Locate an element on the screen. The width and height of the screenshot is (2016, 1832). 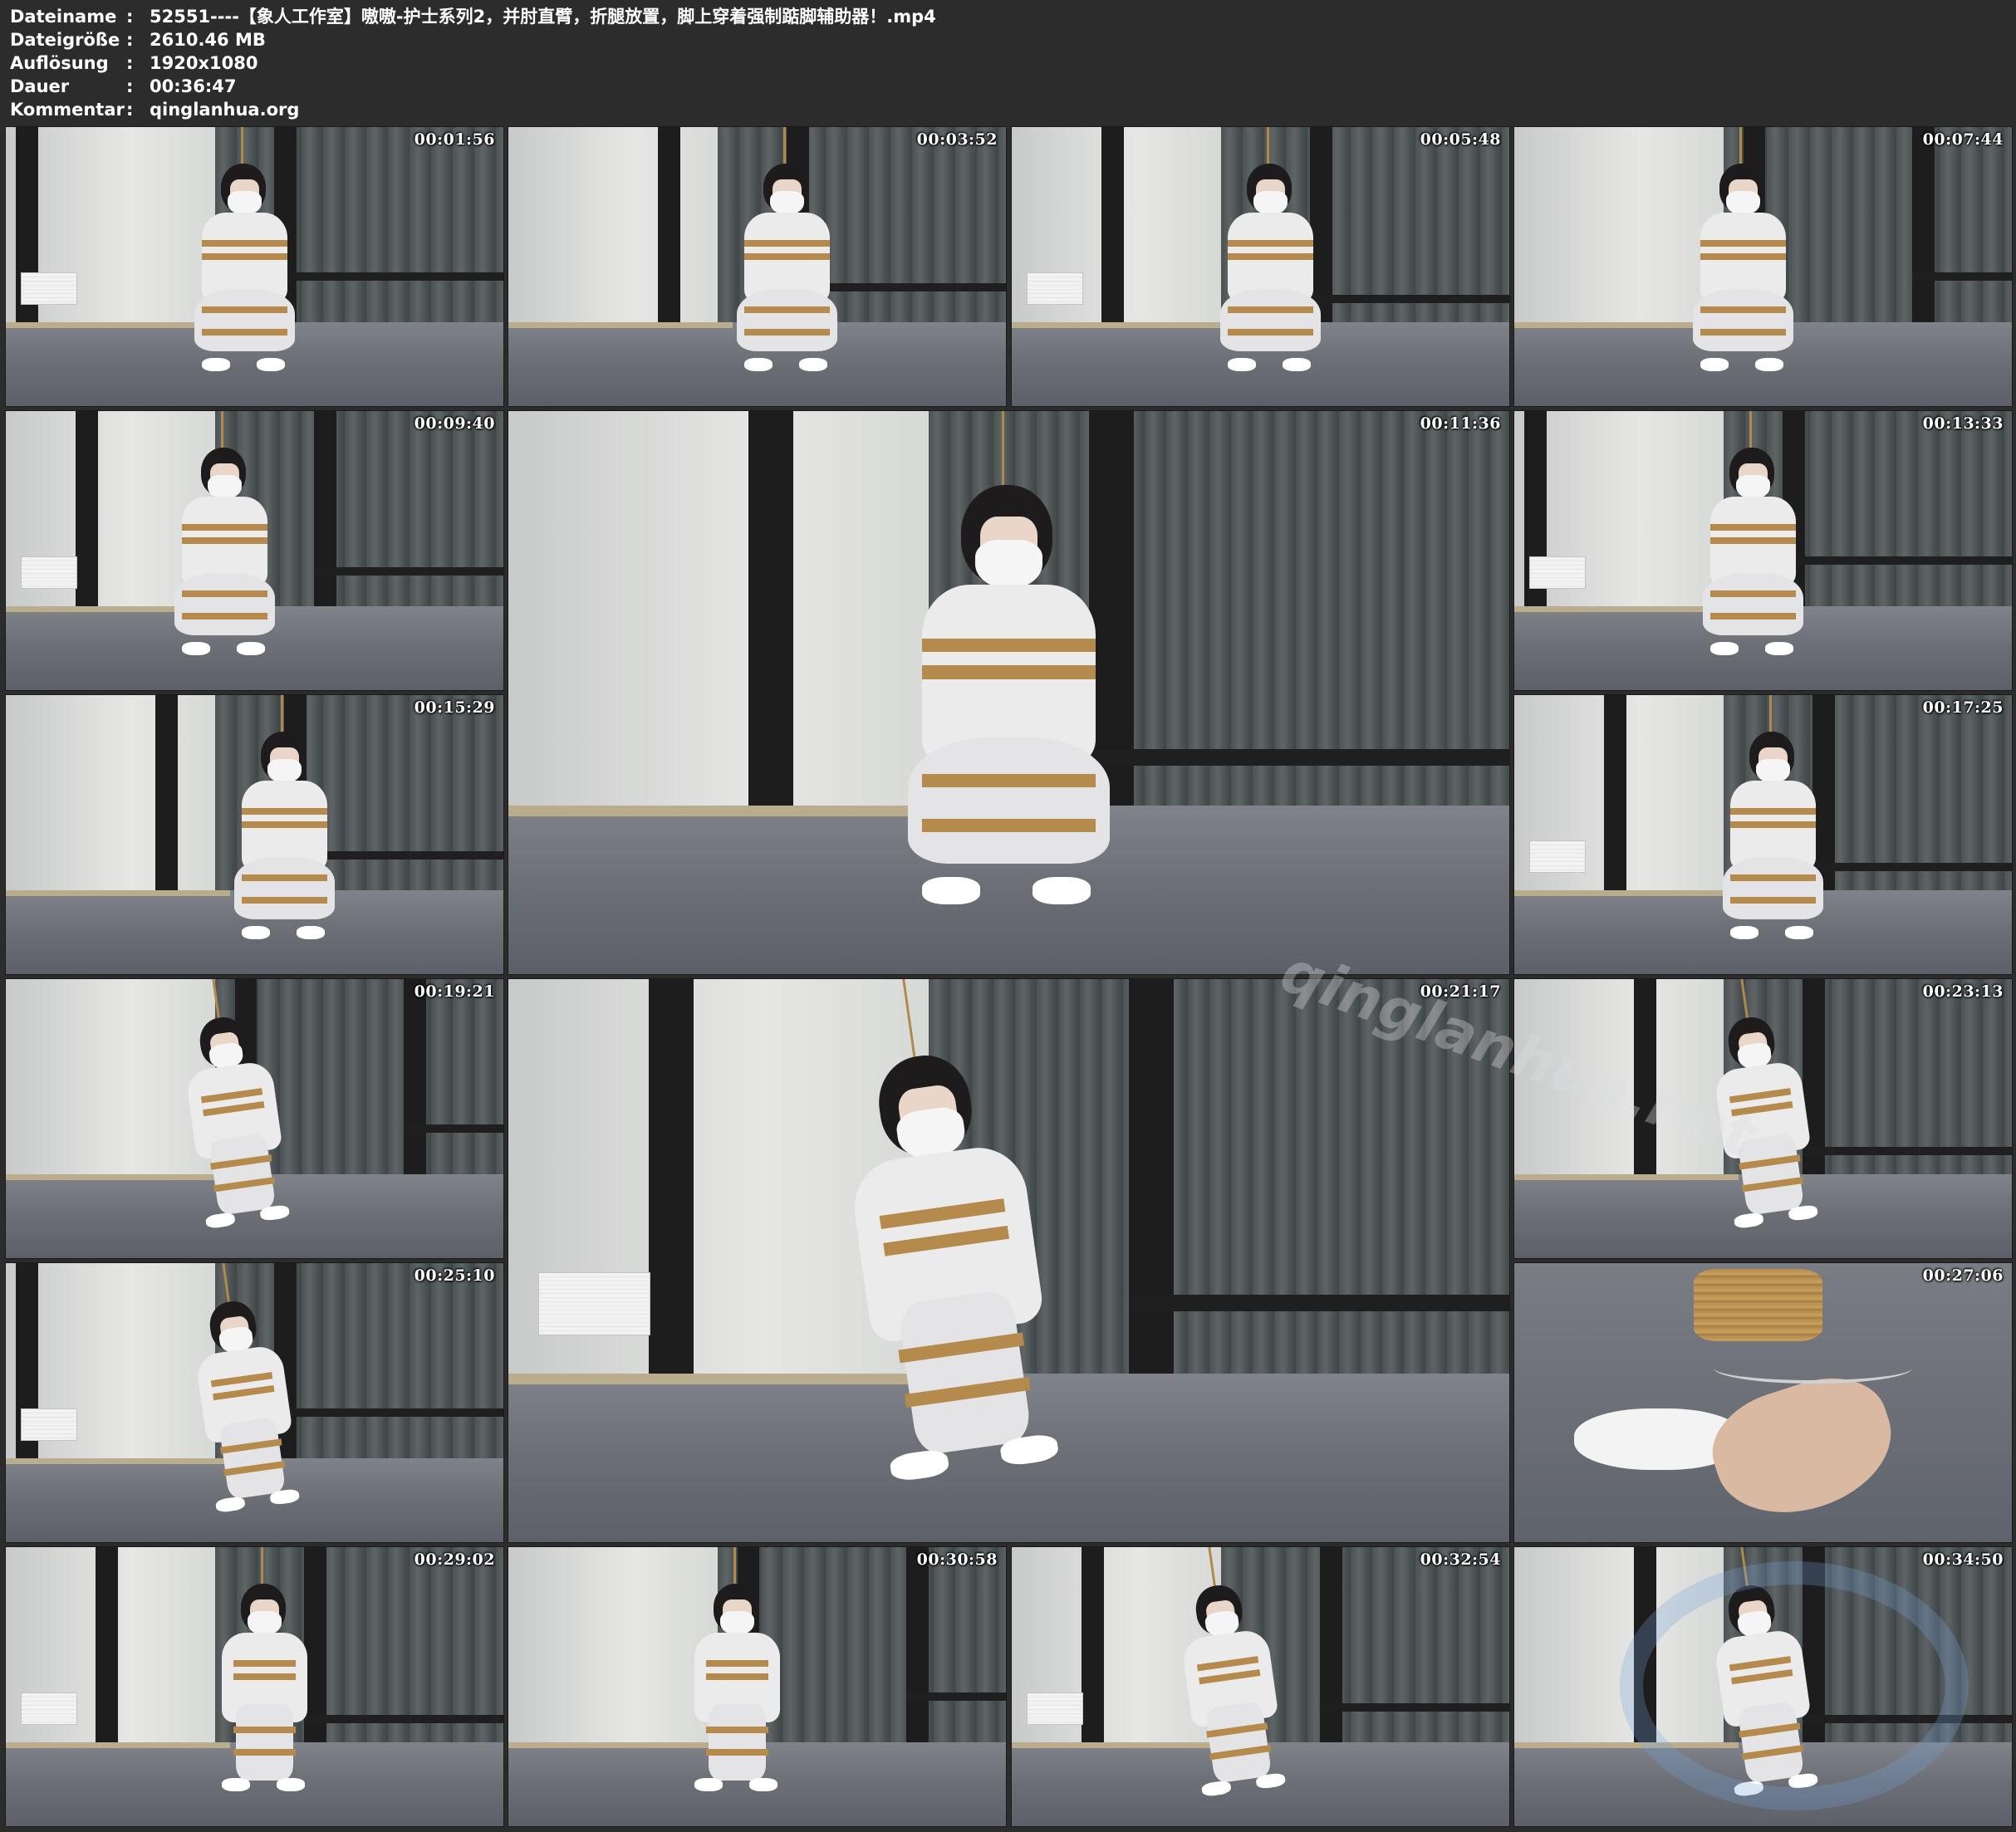
thumbnail-timestamp: 00:07:44 is located at coordinates (1963, 139).